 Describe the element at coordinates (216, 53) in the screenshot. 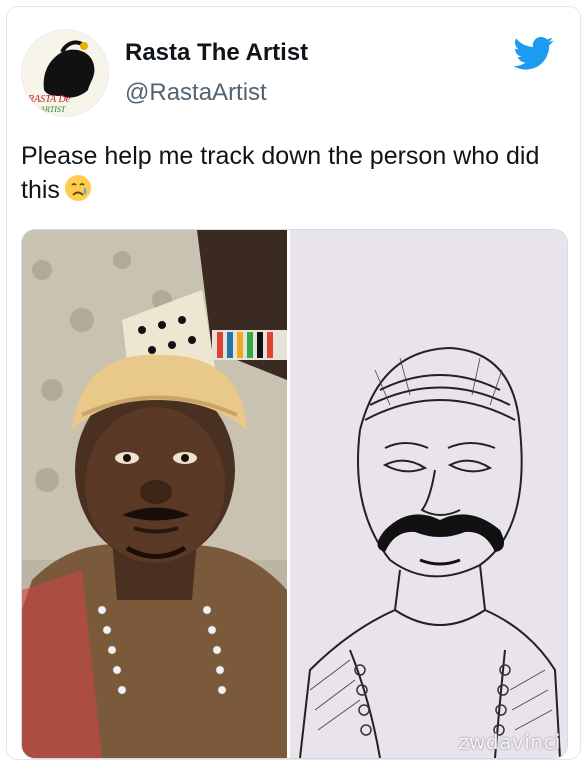

I see `display-name: Rasta The Artist` at that location.